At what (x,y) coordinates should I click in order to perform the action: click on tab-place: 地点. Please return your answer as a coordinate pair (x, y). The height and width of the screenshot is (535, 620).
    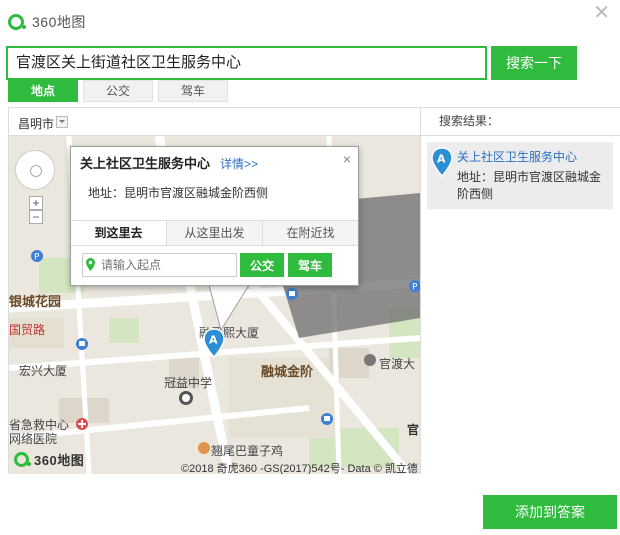
    Looking at the image, I should click on (43, 91).